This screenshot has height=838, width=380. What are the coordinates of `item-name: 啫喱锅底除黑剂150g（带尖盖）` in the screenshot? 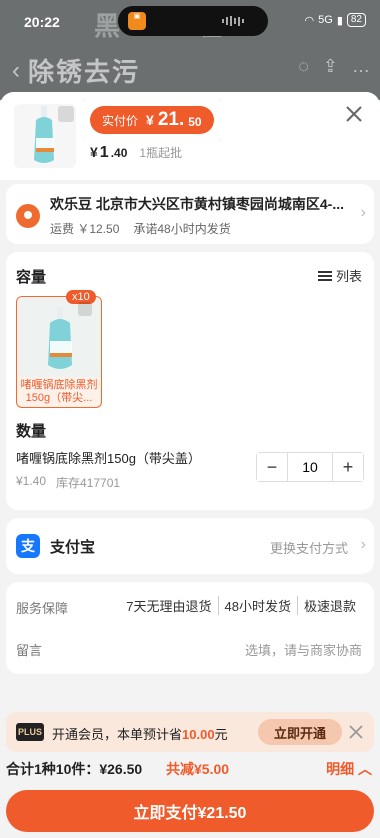 It's located at (108, 458).